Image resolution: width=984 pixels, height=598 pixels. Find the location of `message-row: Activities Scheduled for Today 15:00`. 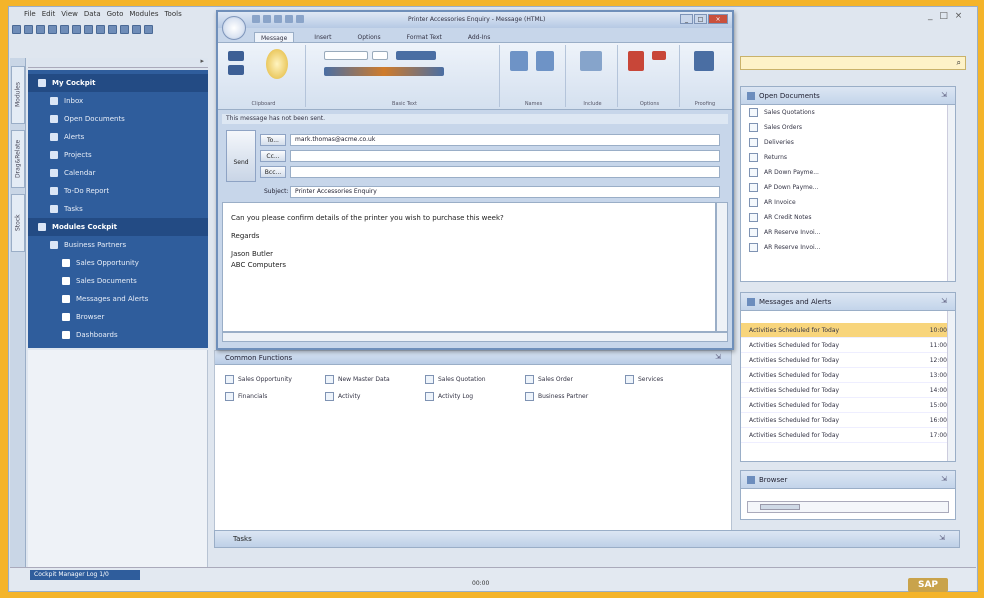

message-row: Activities Scheduled for Today 15:00 is located at coordinates (848, 405).